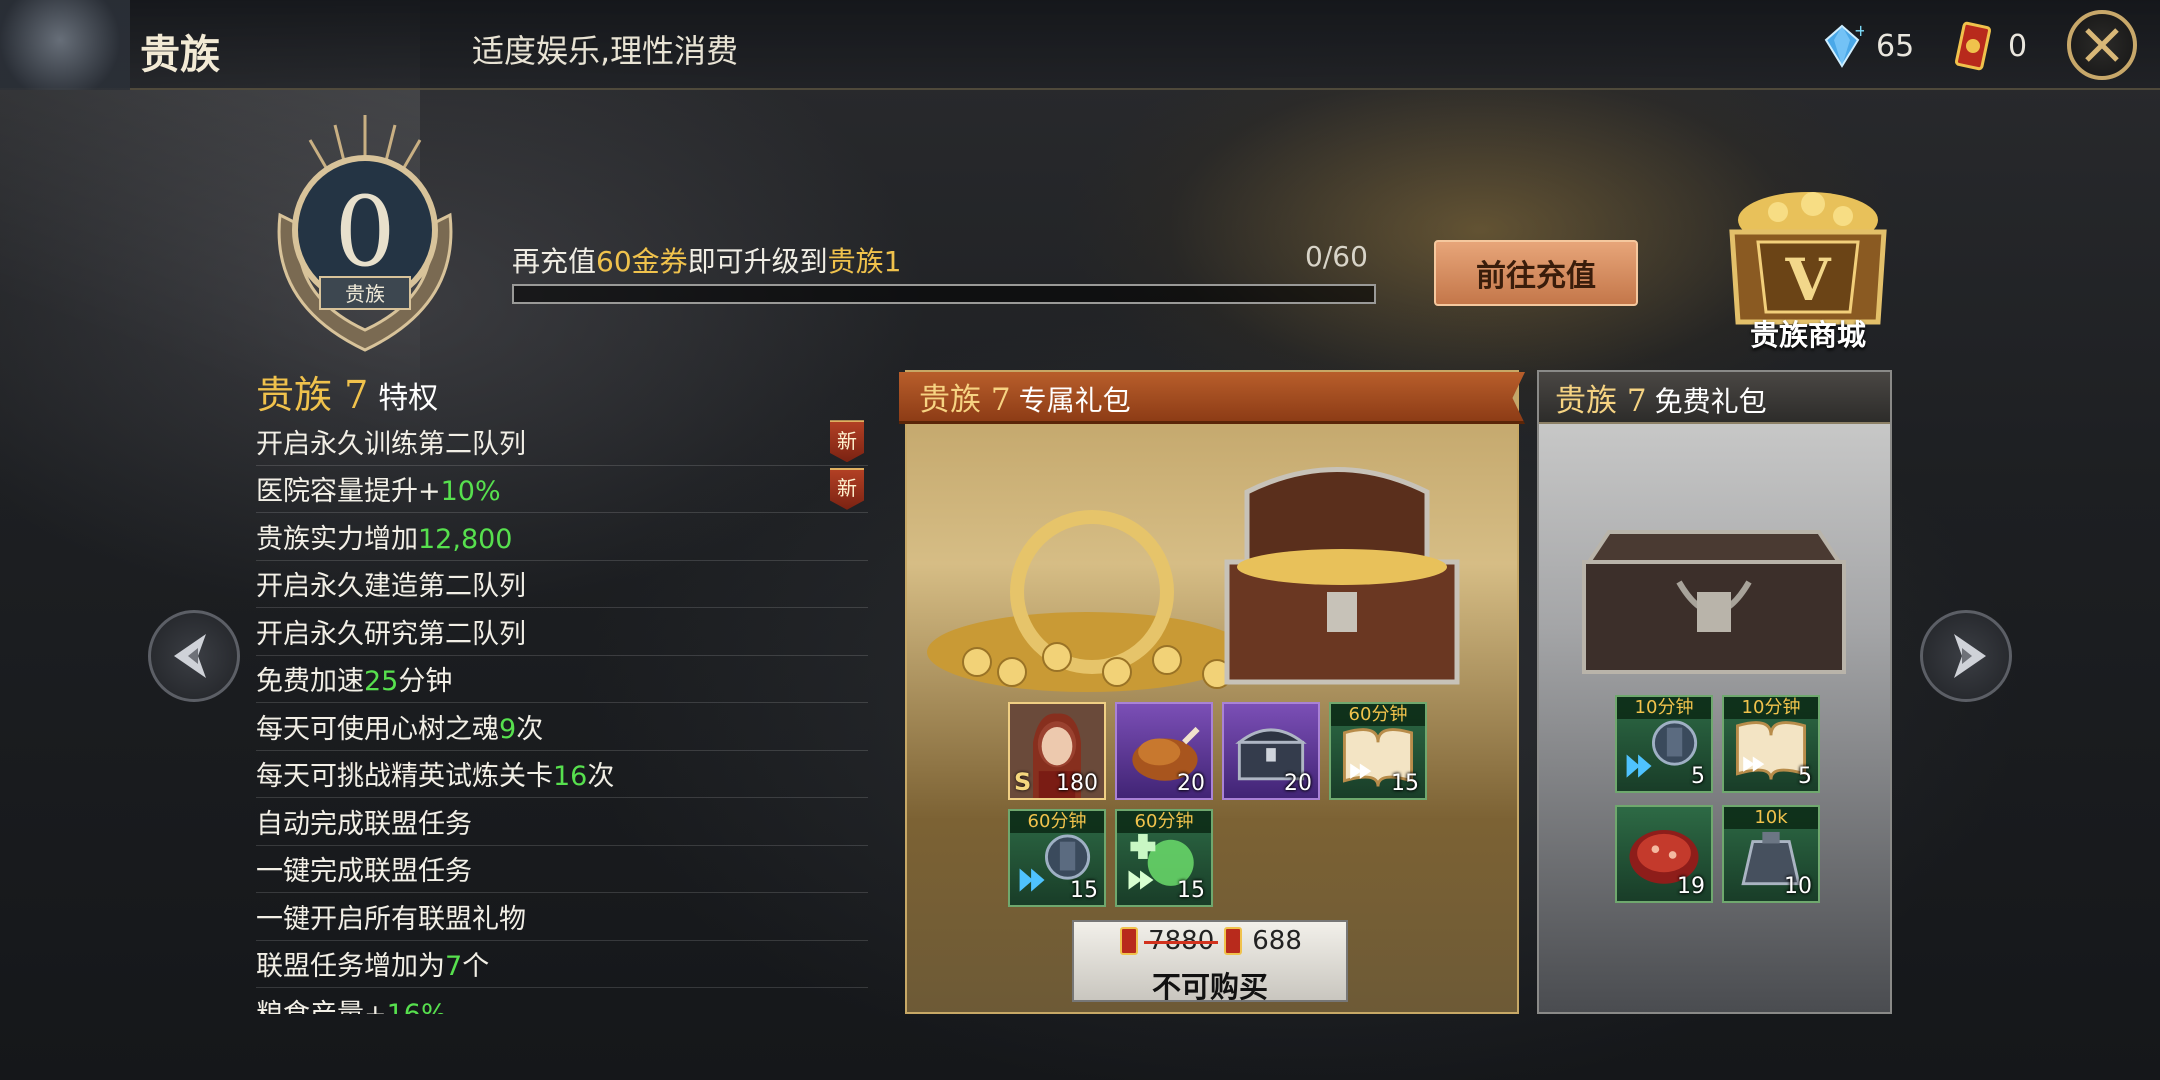 This screenshot has height=1080, width=2160. Describe the element at coordinates (373, 967) in the screenshot. I see `privilege-text: 联盟任务增加为7个` at that location.